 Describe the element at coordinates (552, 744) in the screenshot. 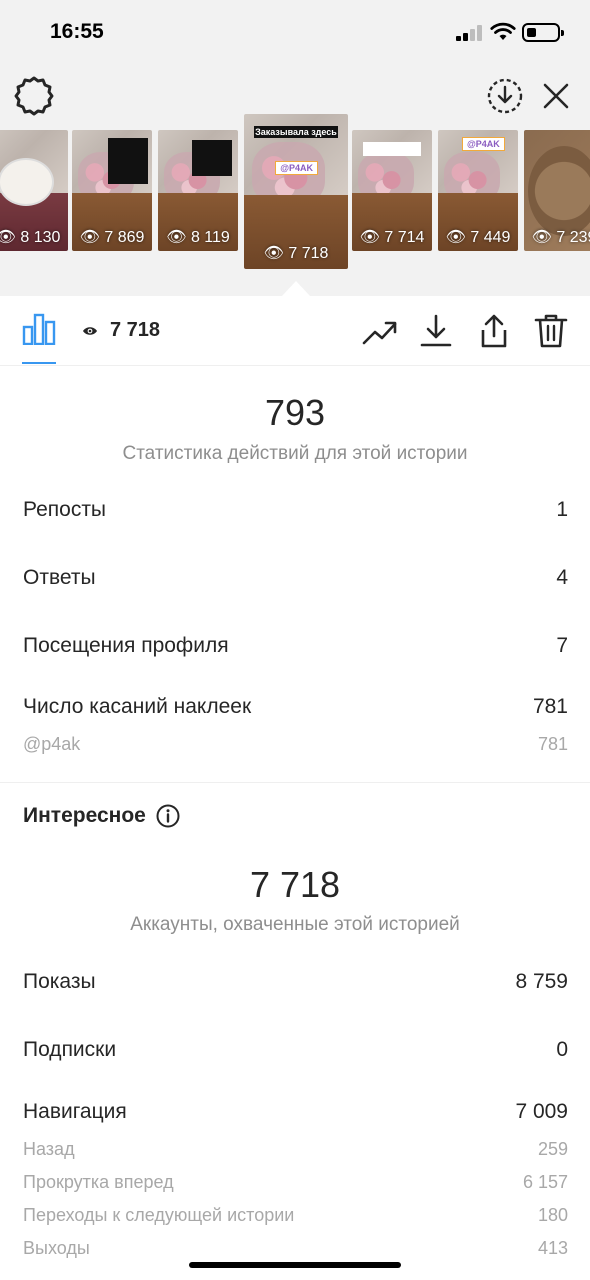

I see `stat-subvalue: 781` at that location.